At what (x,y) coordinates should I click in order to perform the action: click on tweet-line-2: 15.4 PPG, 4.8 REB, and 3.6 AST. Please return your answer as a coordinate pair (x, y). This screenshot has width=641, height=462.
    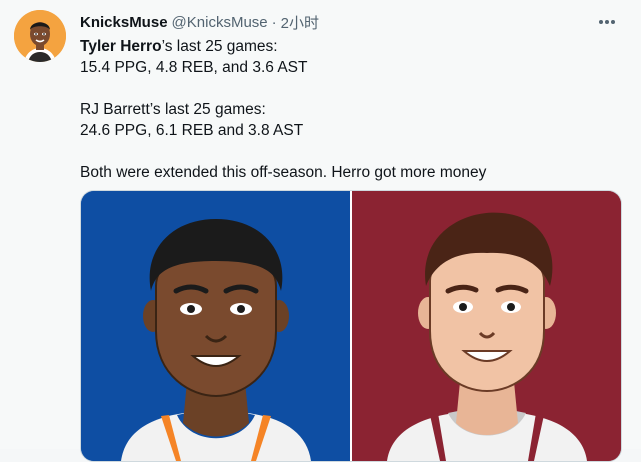
    Looking at the image, I should click on (194, 67).